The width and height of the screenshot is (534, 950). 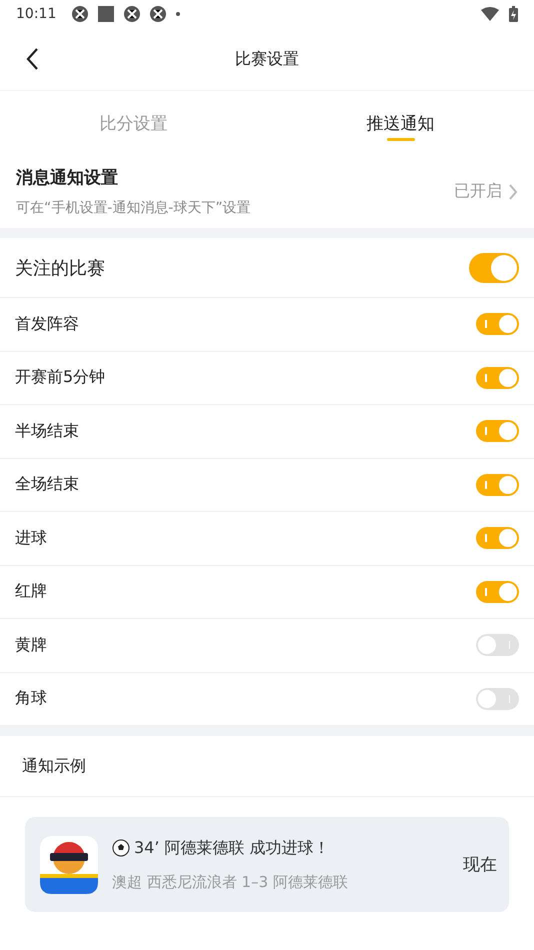 I want to click on setting-label: 开赛前5分钟, so click(x=60, y=377).